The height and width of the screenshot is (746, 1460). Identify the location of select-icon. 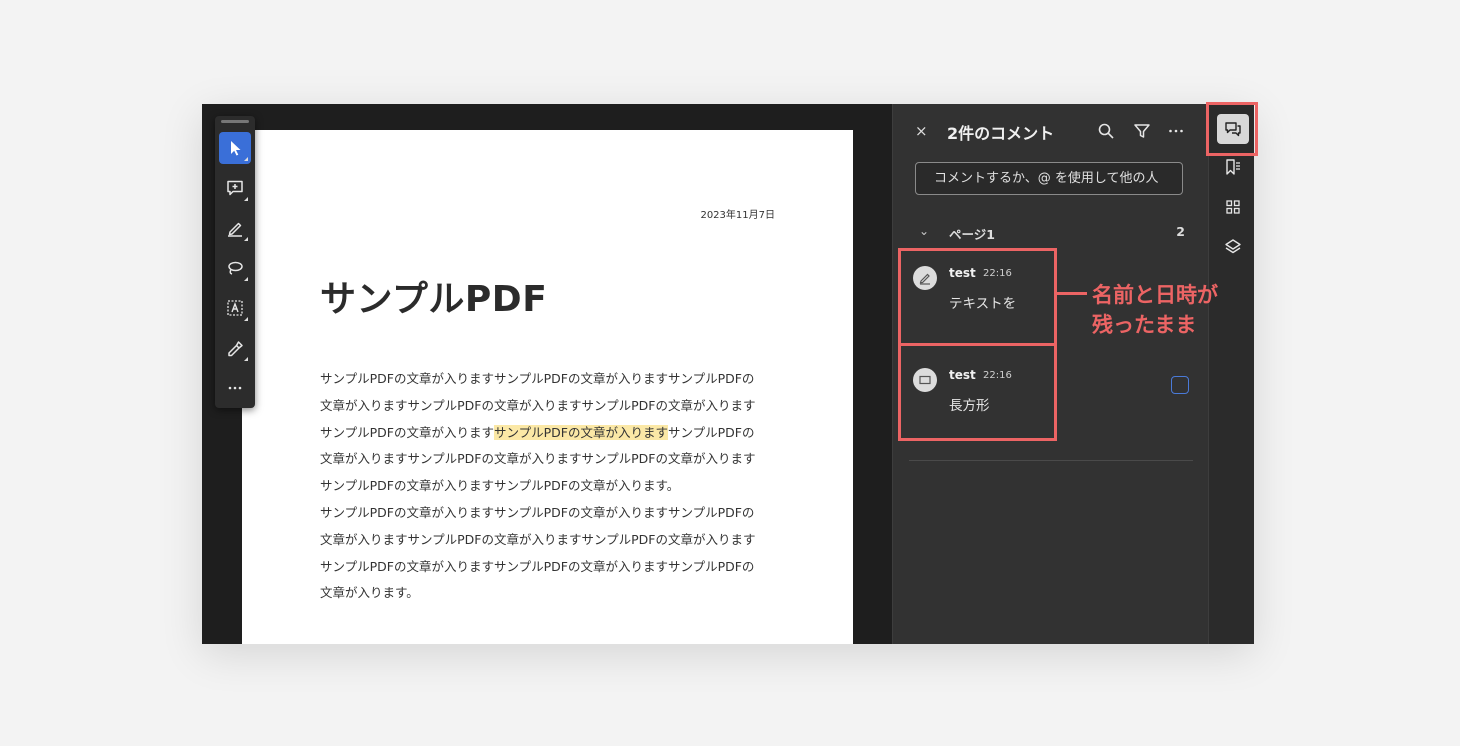
(236, 148).